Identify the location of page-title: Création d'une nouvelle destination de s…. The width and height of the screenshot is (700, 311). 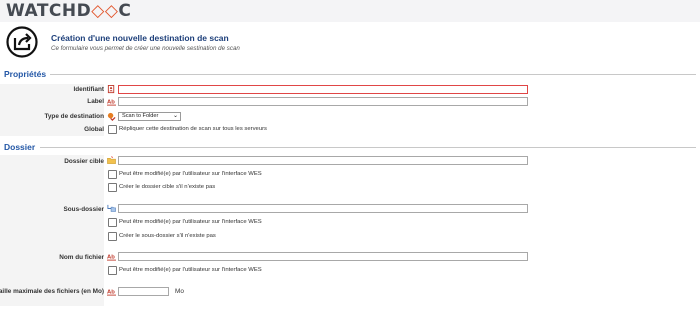
(140, 38).